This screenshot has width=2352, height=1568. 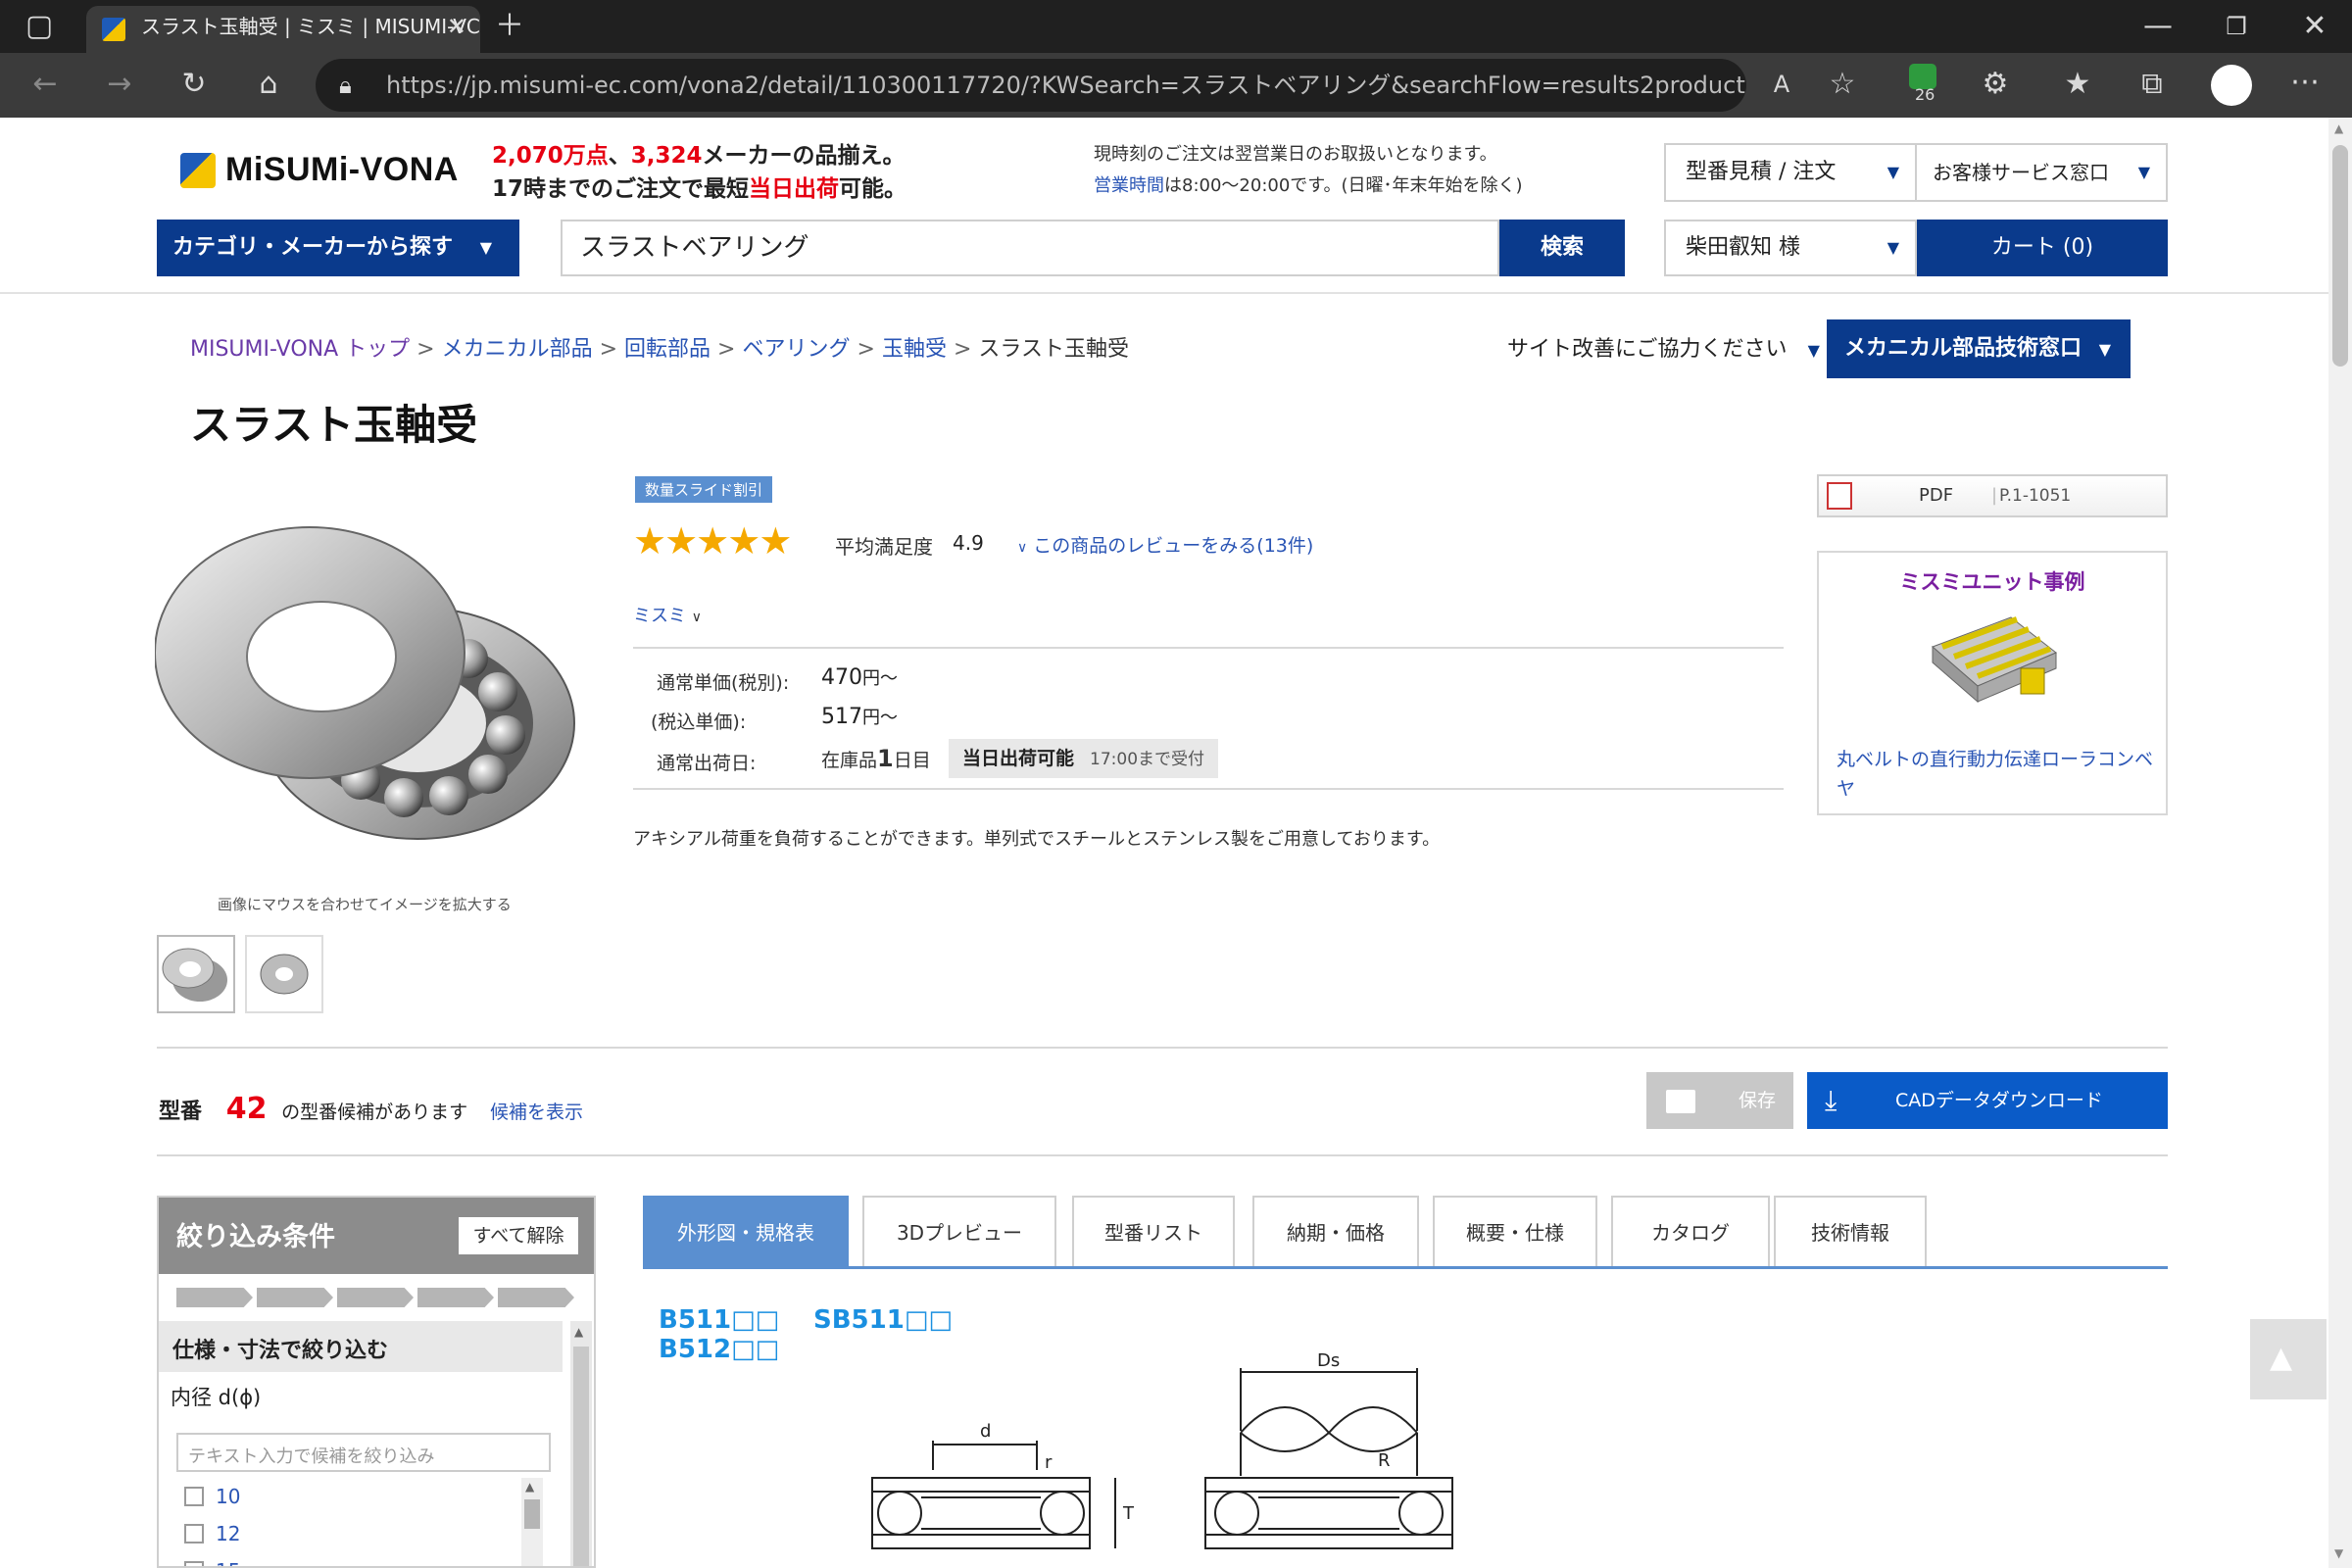 What do you see at coordinates (1995, 84) in the screenshot?
I see `extensions-icon: ⚙` at bounding box center [1995, 84].